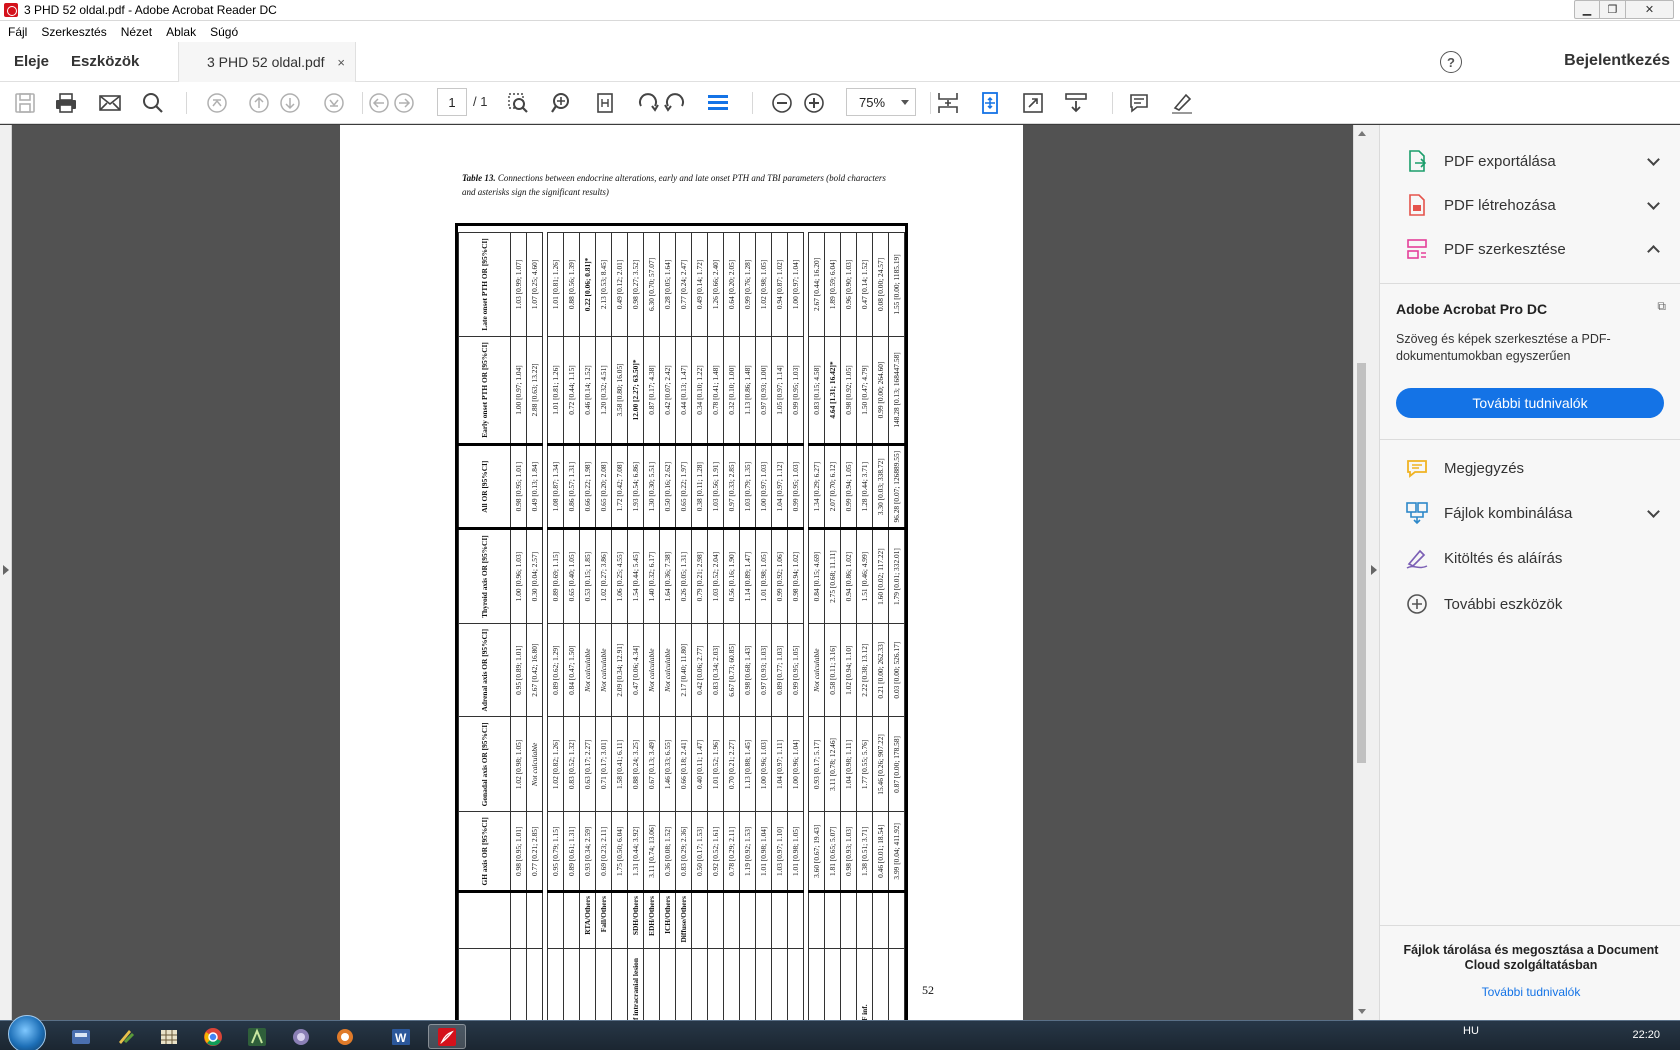 The height and width of the screenshot is (1050, 1680). Describe the element at coordinates (814, 103) in the screenshot. I see `zoom-in-icon` at that location.